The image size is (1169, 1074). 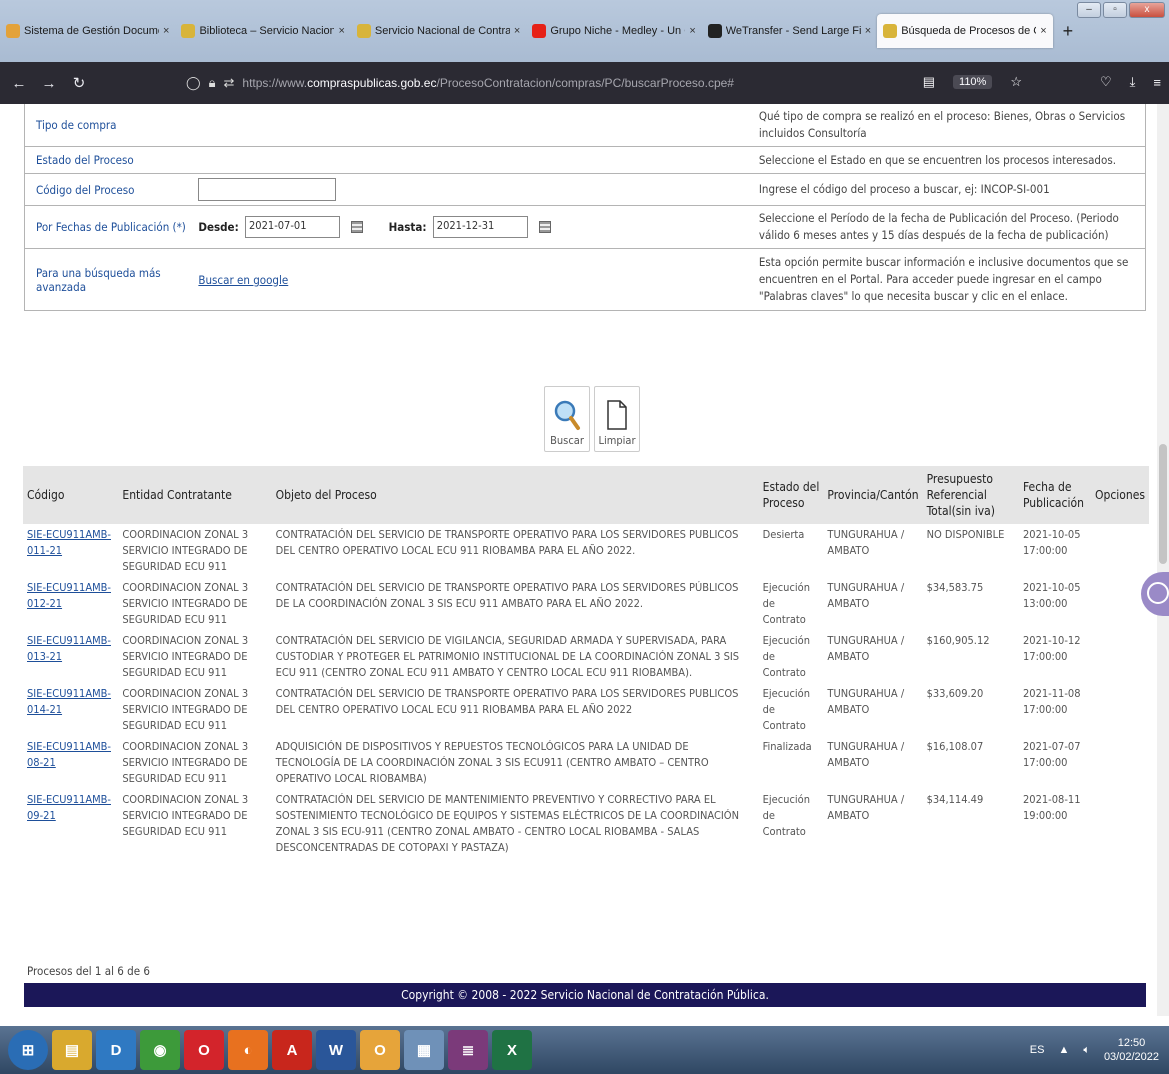 What do you see at coordinates (965, 31) in the screenshot?
I see `browser-tab: Búsqueda de Procesos de Cont ×` at bounding box center [965, 31].